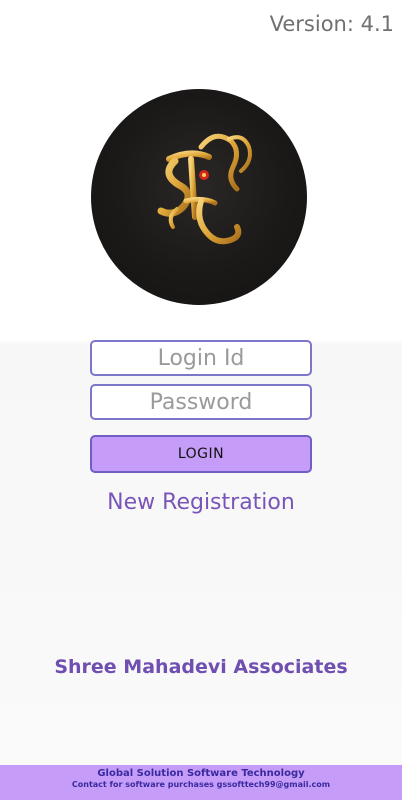  What do you see at coordinates (201, 502) in the screenshot?
I see `new-registration-link: New Registration` at bounding box center [201, 502].